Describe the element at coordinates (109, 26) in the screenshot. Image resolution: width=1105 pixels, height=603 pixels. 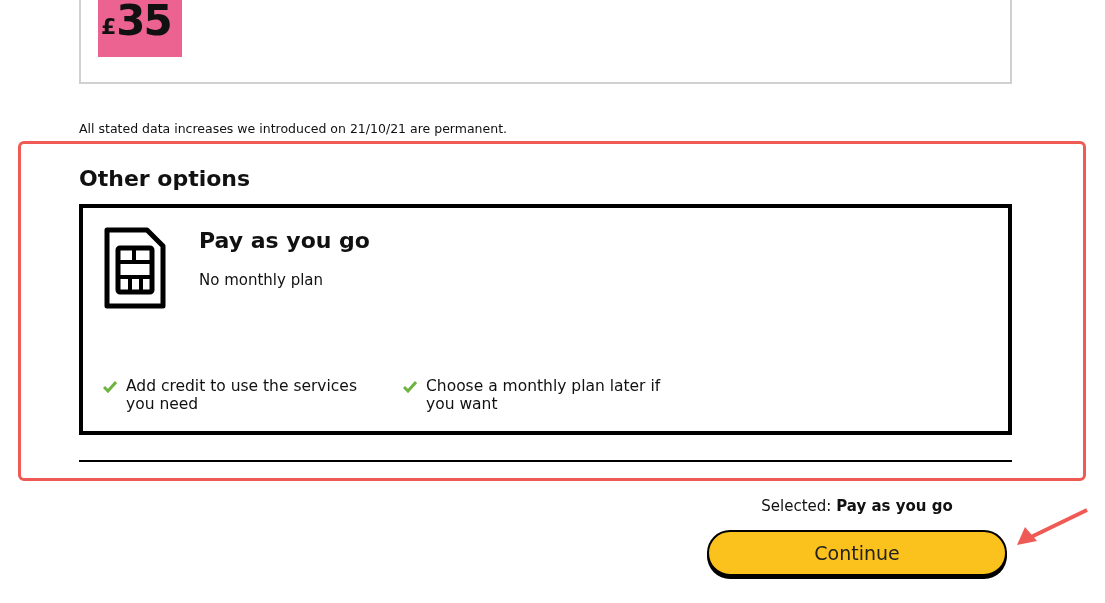
I see `price-currency: £` at that location.